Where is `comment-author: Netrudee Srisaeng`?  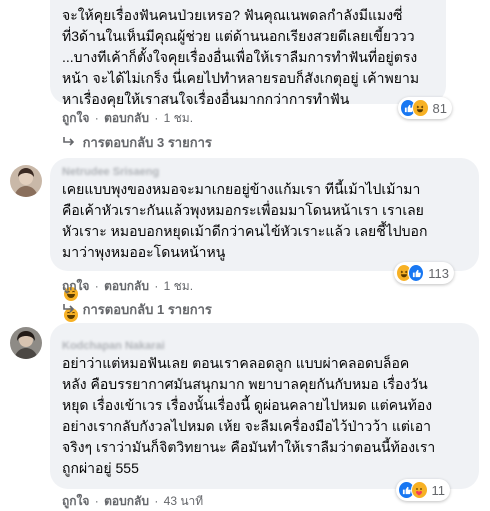
comment-author: Netrudee Srisaeng is located at coordinates (264, 172).